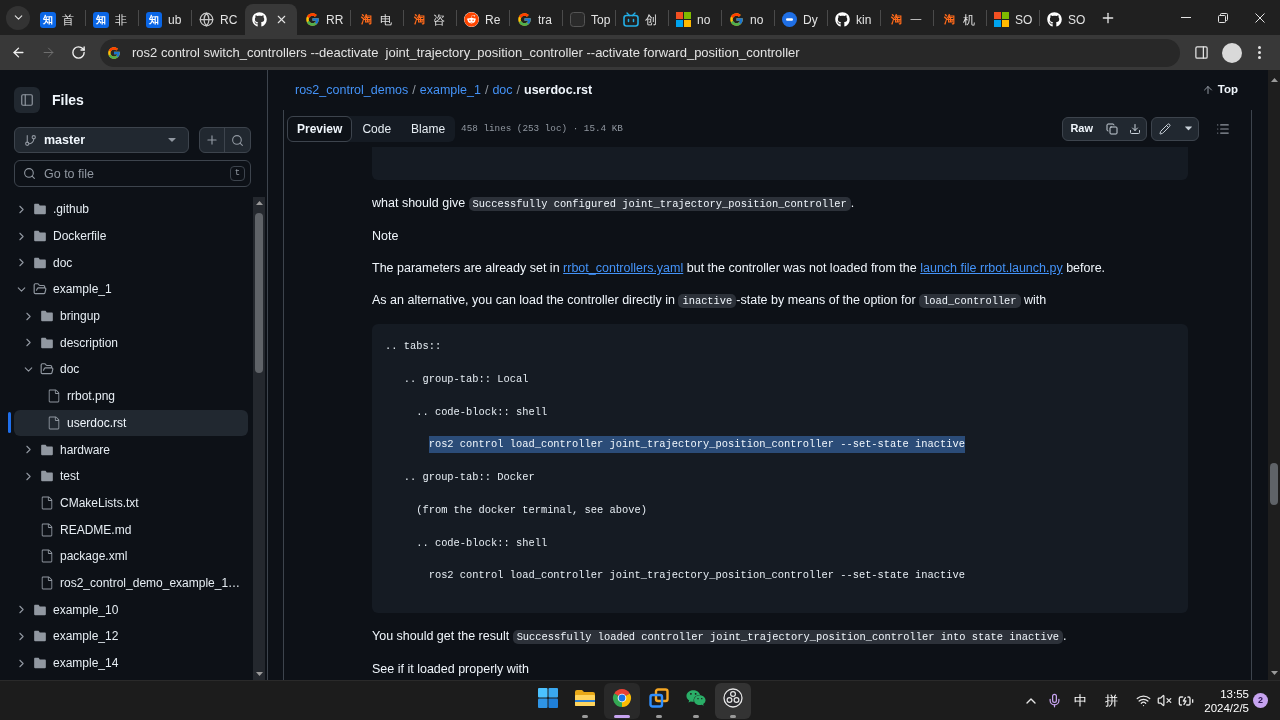  Describe the element at coordinates (320, 128) in the screenshot. I see `view-tab: Preview` at that location.